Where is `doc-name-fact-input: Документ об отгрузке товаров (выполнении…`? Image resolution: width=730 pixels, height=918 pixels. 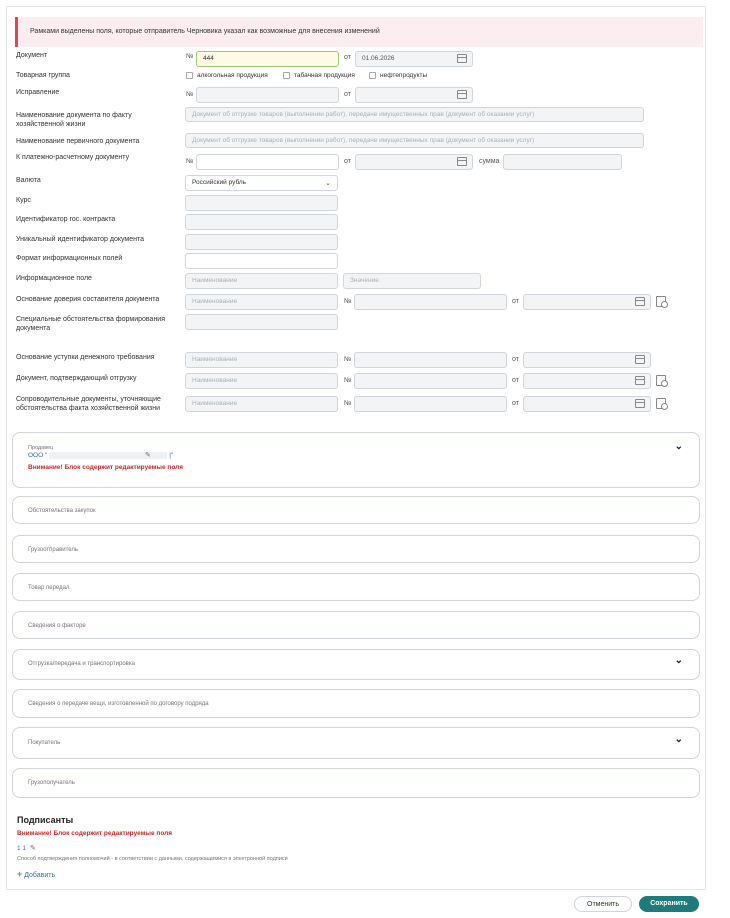 doc-name-fact-input: Документ об отгрузке товаров (выполнении… is located at coordinates (414, 114).